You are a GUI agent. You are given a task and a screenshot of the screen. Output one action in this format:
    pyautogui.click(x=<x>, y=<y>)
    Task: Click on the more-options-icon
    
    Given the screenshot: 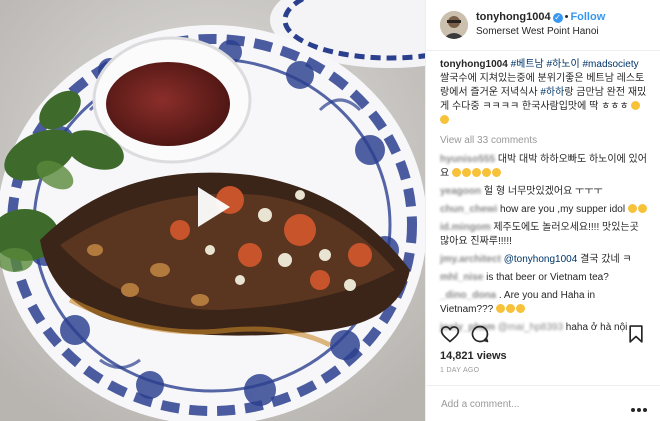 What is the action you would take?
    pyautogui.click(x=639, y=410)
    